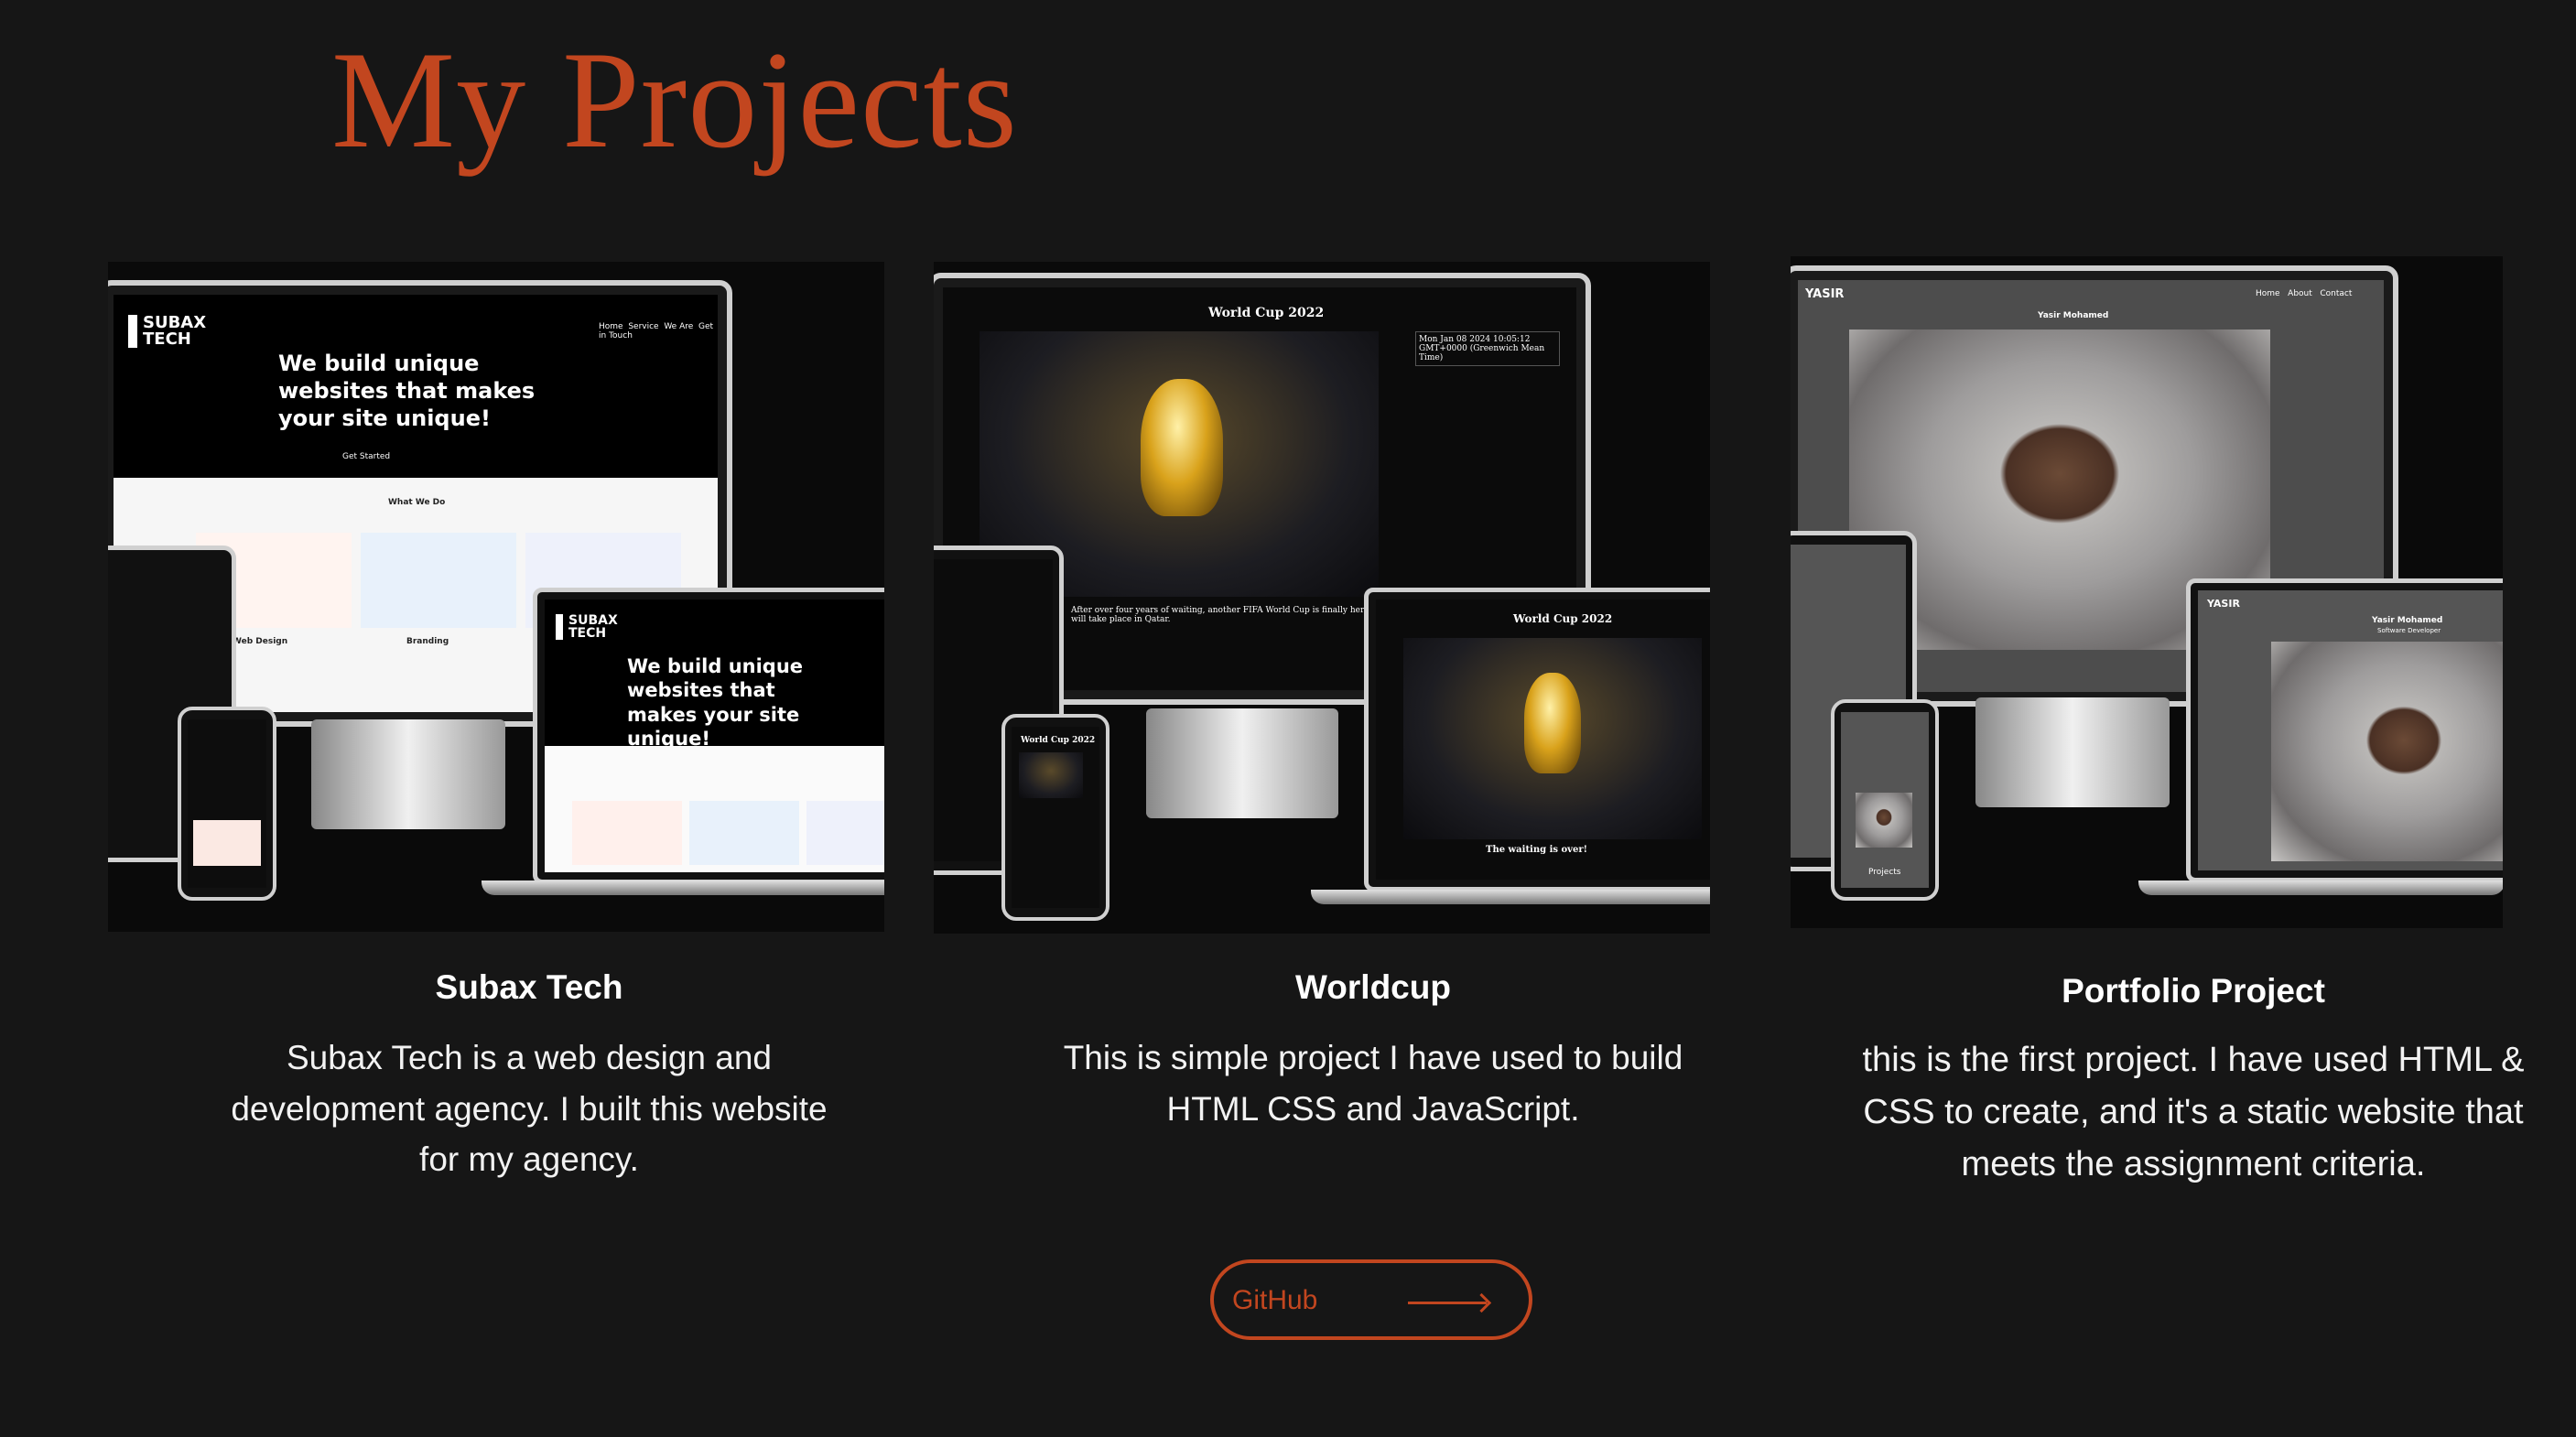 This screenshot has width=2576, height=1437. Describe the element at coordinates (1885, 800) in the screenshot. I see `phone-mockup: Projects` at that location.